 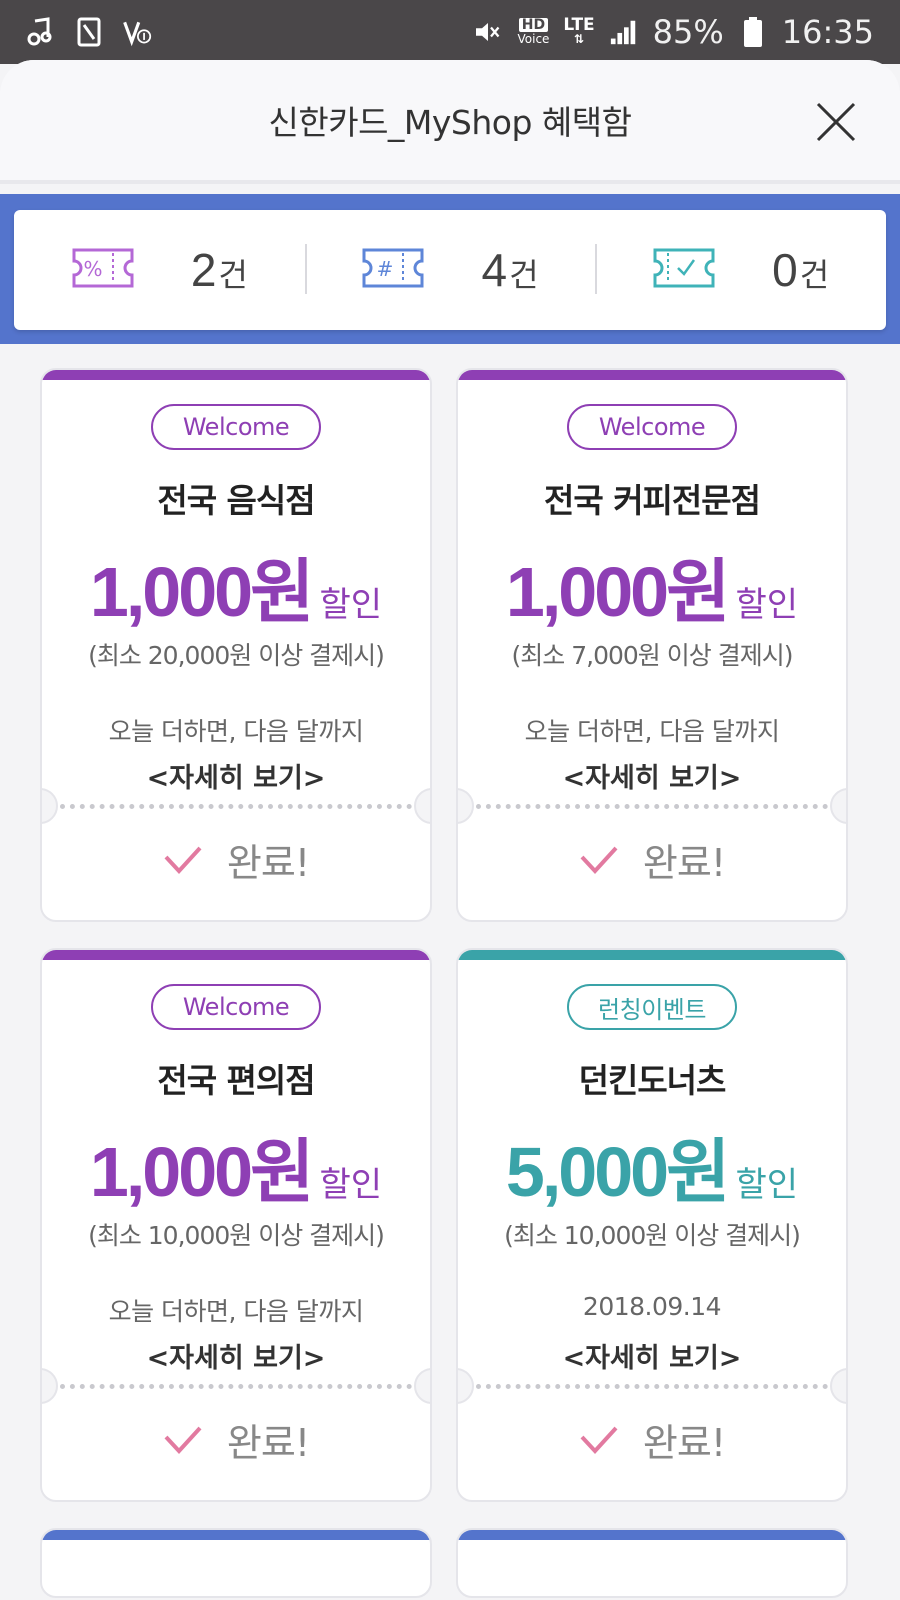 I want to click on data-arrows-icon: ⇅, so click(x=579, y=39).